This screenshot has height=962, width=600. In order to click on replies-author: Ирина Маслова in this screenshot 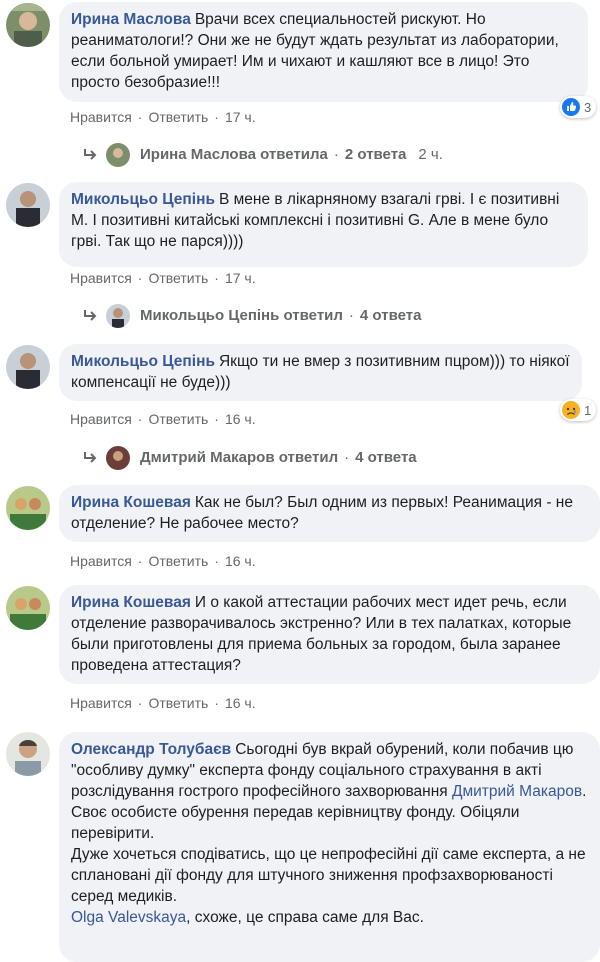, I will do `click(198, 154)`.